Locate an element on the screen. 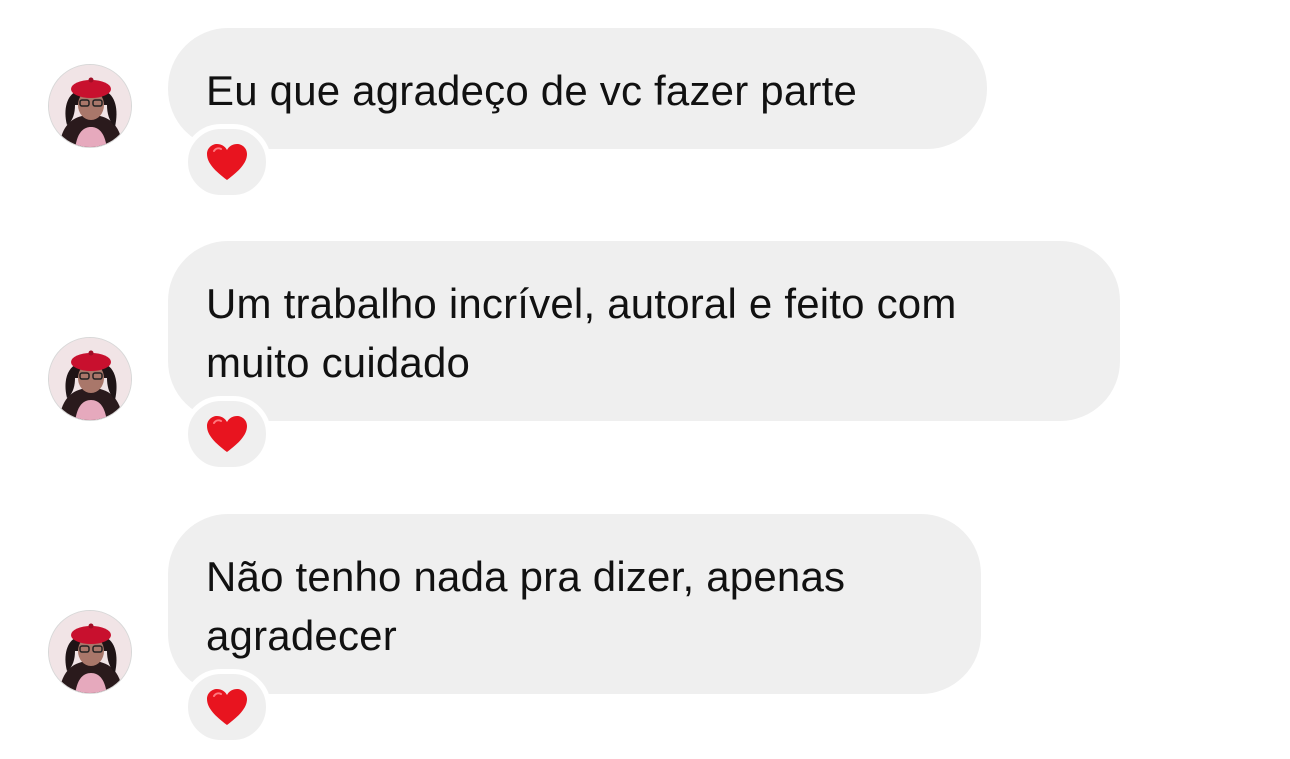 This screenshot has width=1290, height=759. message-bubble: Eu que agradeço de vc fazer parte is located at coordinates (577, 88).